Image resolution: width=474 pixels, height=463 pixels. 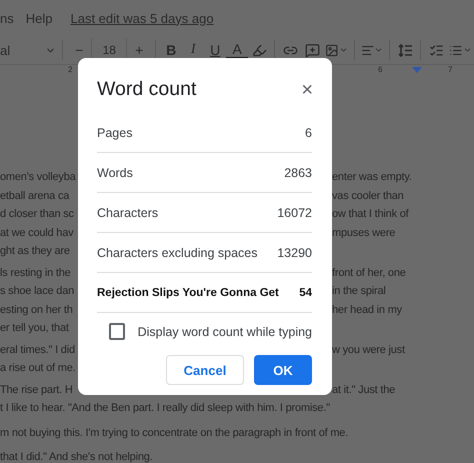 What do you see at coordinates (372, 177) in the screenshot?
I see `document-text-line: enter was empty.` at bounding box center [372, 177].